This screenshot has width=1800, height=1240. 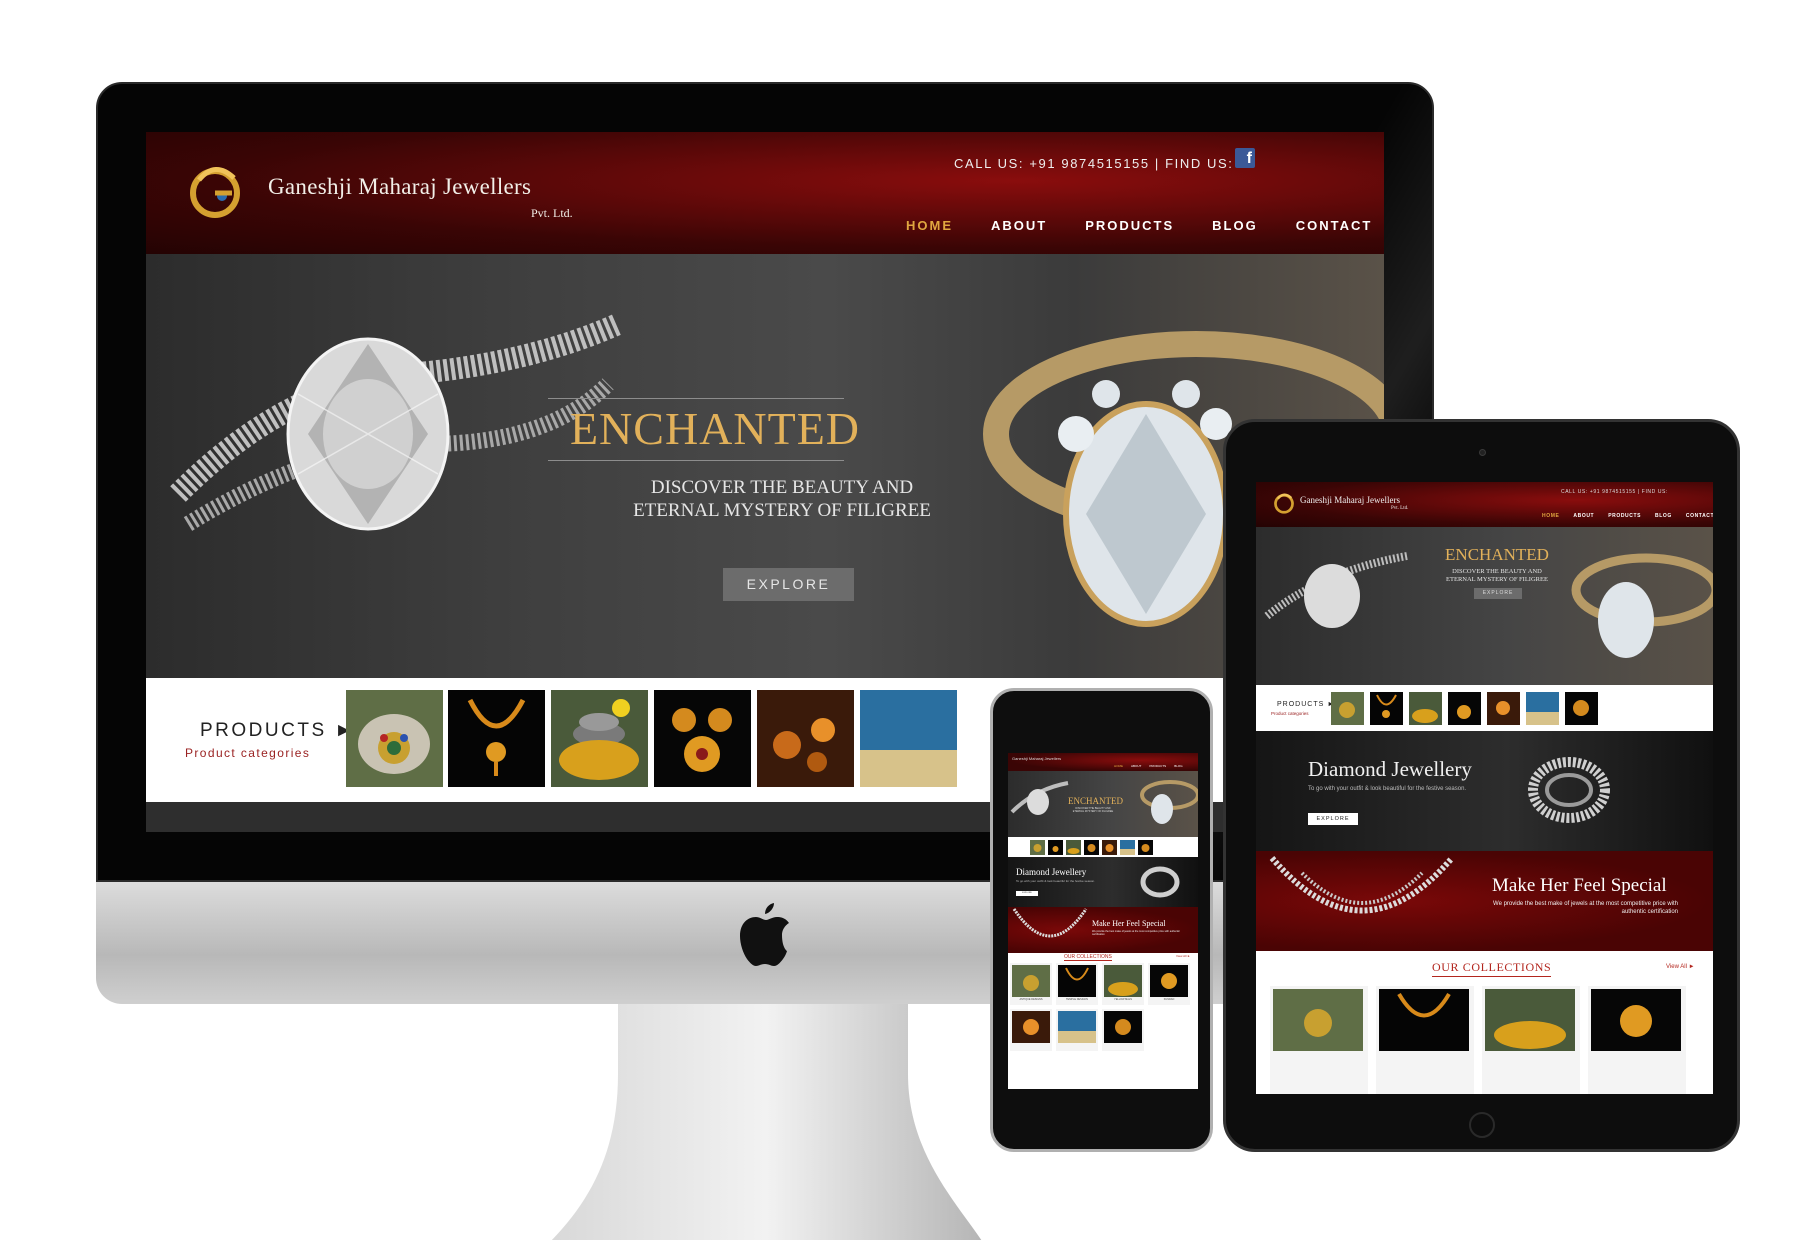 What do you see at coordinates (1031, 999) in the screenshot?
I see `collection-label: ANTIQUE DESIGNS` at bounding box center [1031, 999].